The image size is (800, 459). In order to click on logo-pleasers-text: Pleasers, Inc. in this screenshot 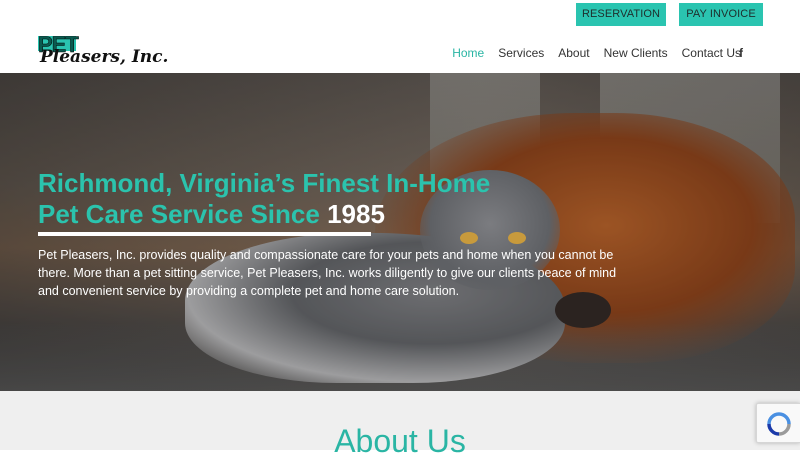, I will do `click(104, 57)`.